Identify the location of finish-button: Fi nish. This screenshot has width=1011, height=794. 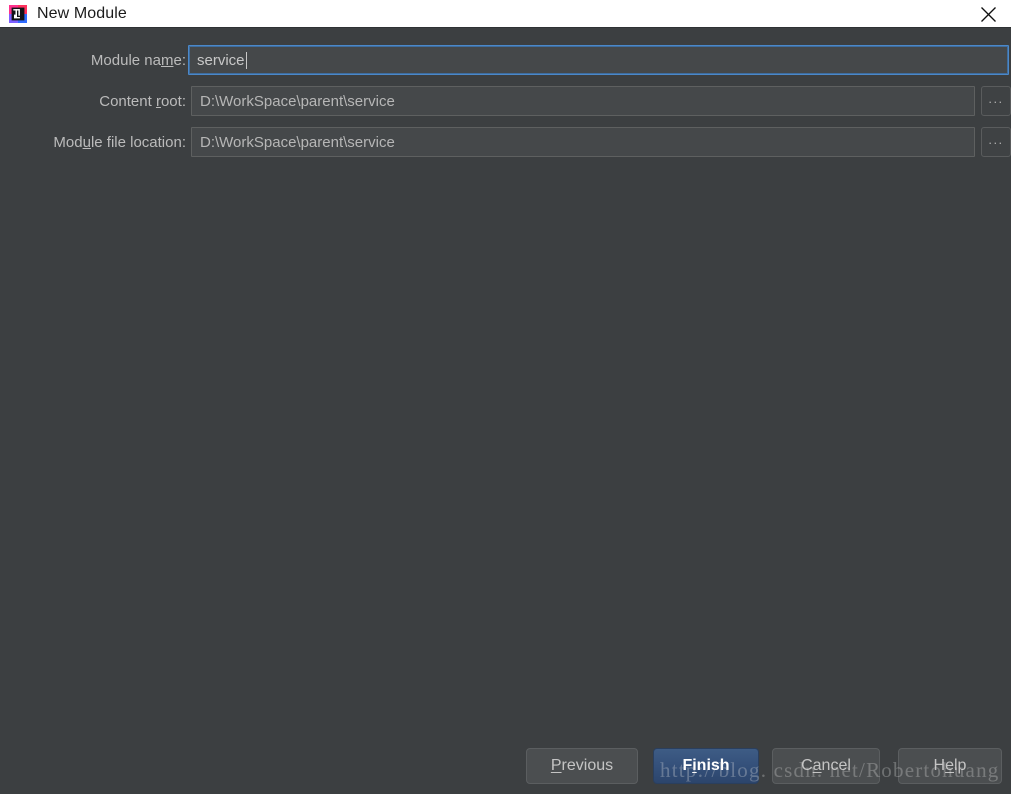
(706, 766).